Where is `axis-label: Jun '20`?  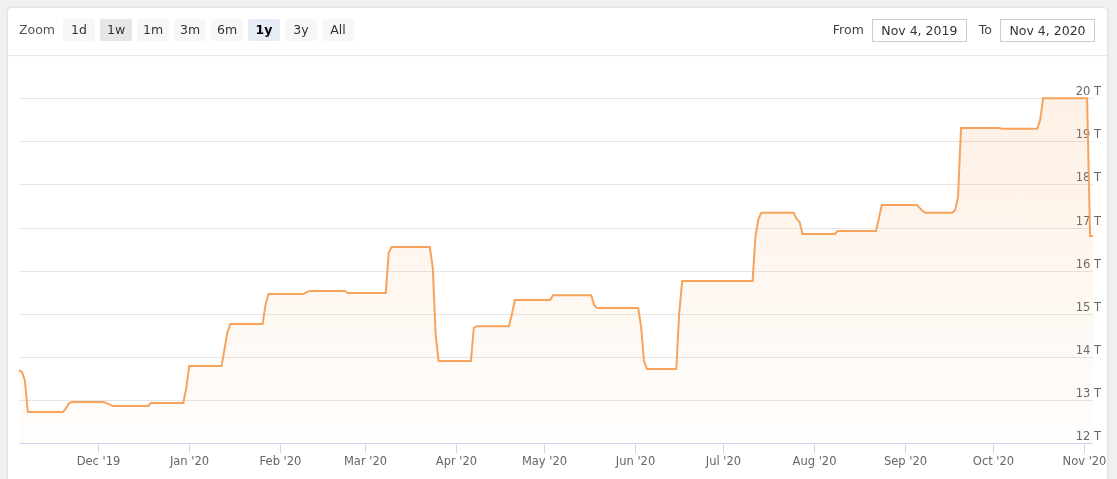 axis-label: Jun '20 is located at coordinates (635, 461).